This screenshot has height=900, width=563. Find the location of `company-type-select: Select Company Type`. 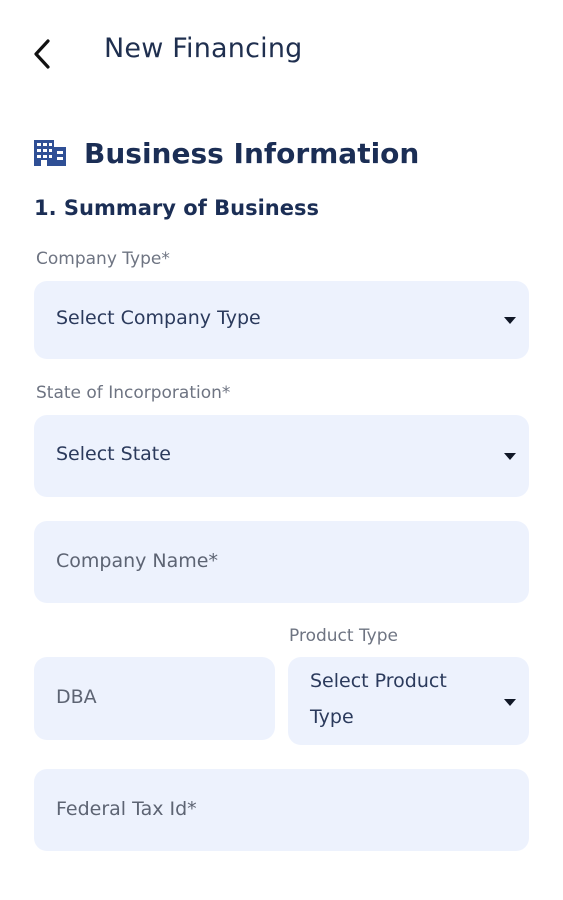

company-type-select: Select Company Type is located at coordinates (281, 320).